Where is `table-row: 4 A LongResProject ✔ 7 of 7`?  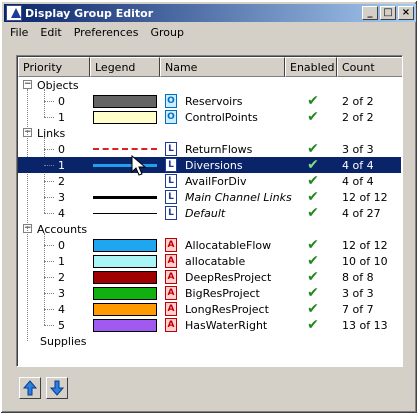 table-row: 4 A LongResProject ✔ 7 of 7 is located at coordinates (209, 309).